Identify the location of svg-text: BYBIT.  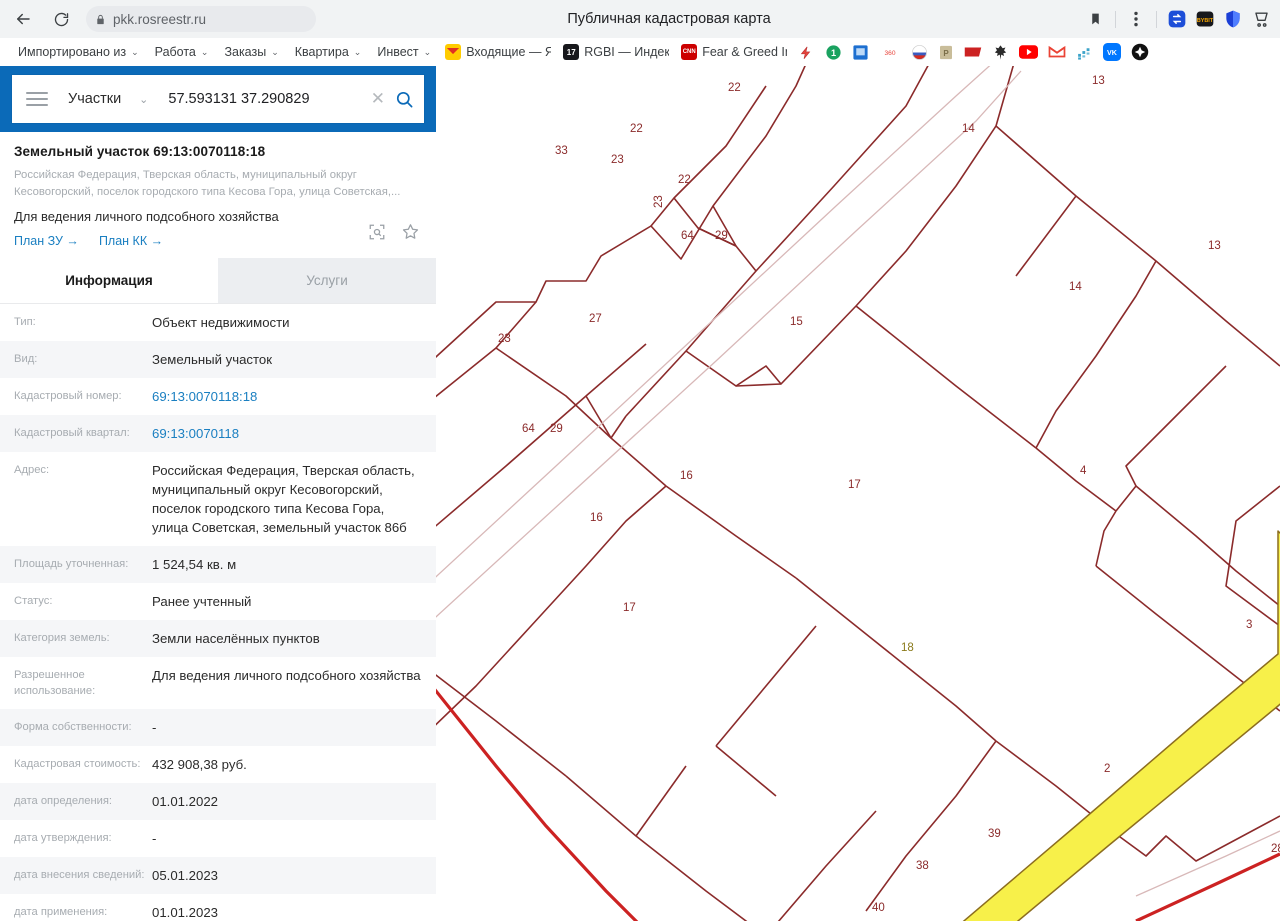
(1205, 21).